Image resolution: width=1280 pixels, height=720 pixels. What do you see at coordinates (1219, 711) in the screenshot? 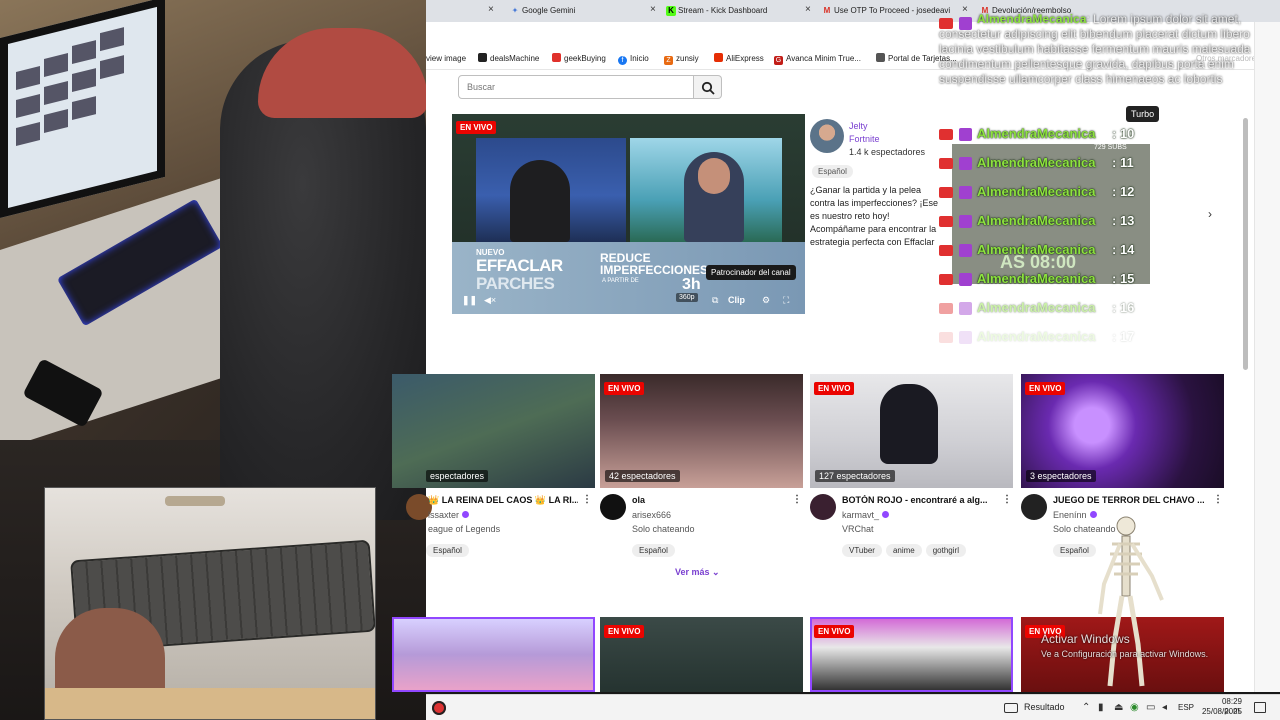
I see `clock-date: 25/08/2025` at bounding box center [1219, 711].